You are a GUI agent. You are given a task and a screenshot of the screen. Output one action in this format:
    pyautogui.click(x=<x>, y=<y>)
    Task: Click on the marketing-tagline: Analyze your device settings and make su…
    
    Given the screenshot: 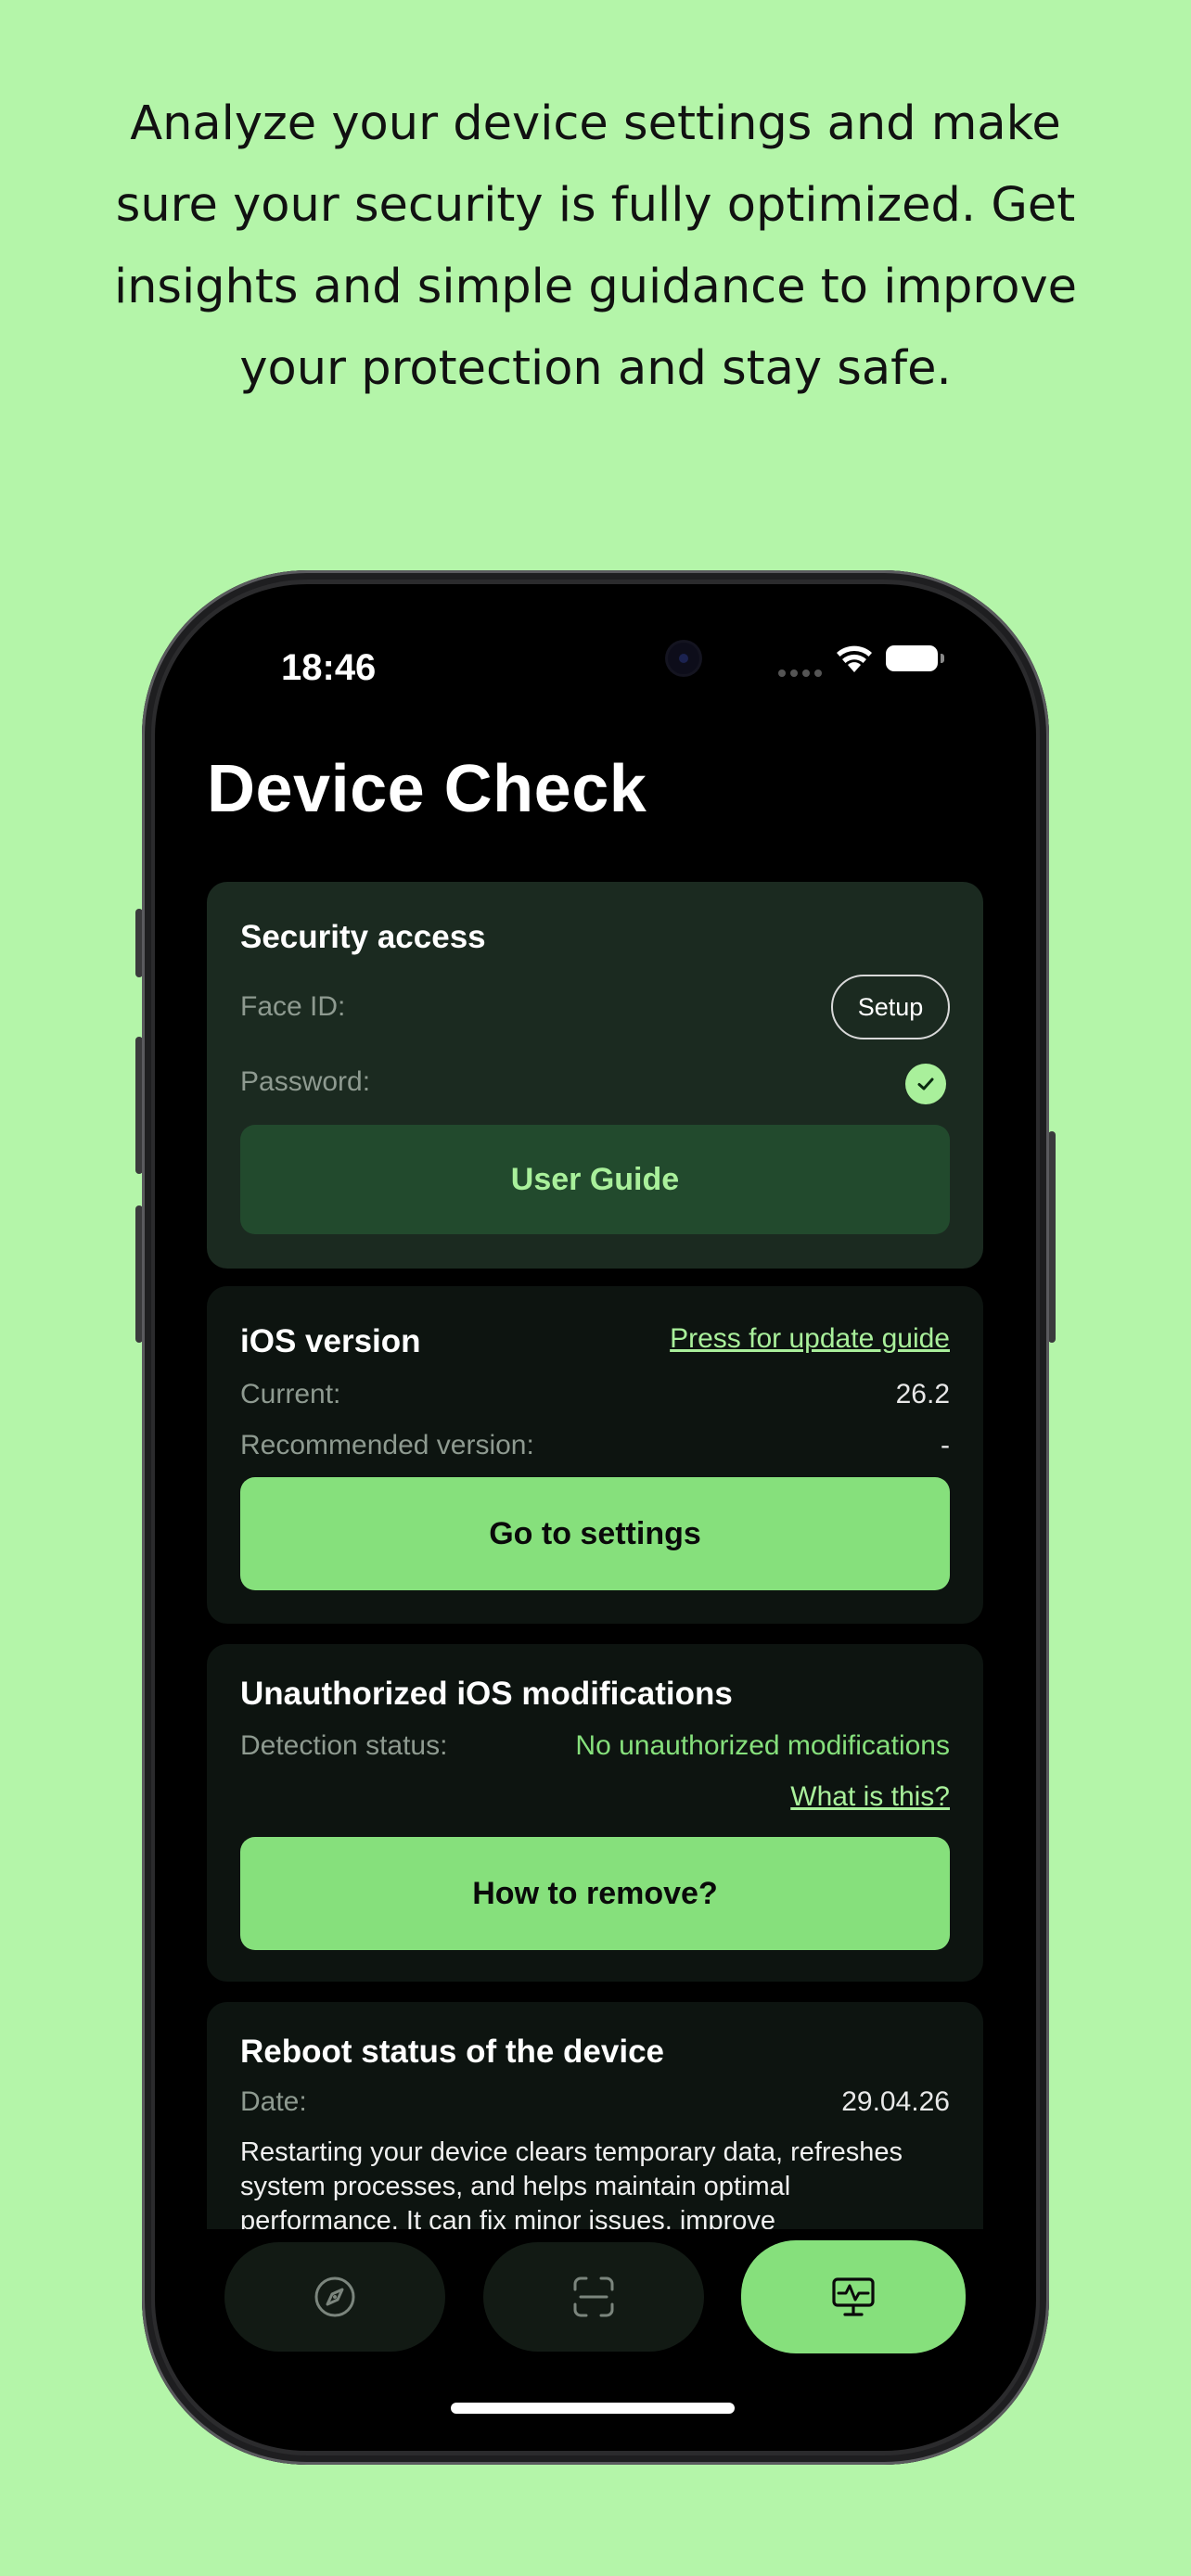 What is the action you would take?
    pyautogui.click(x=595, y=246)
    